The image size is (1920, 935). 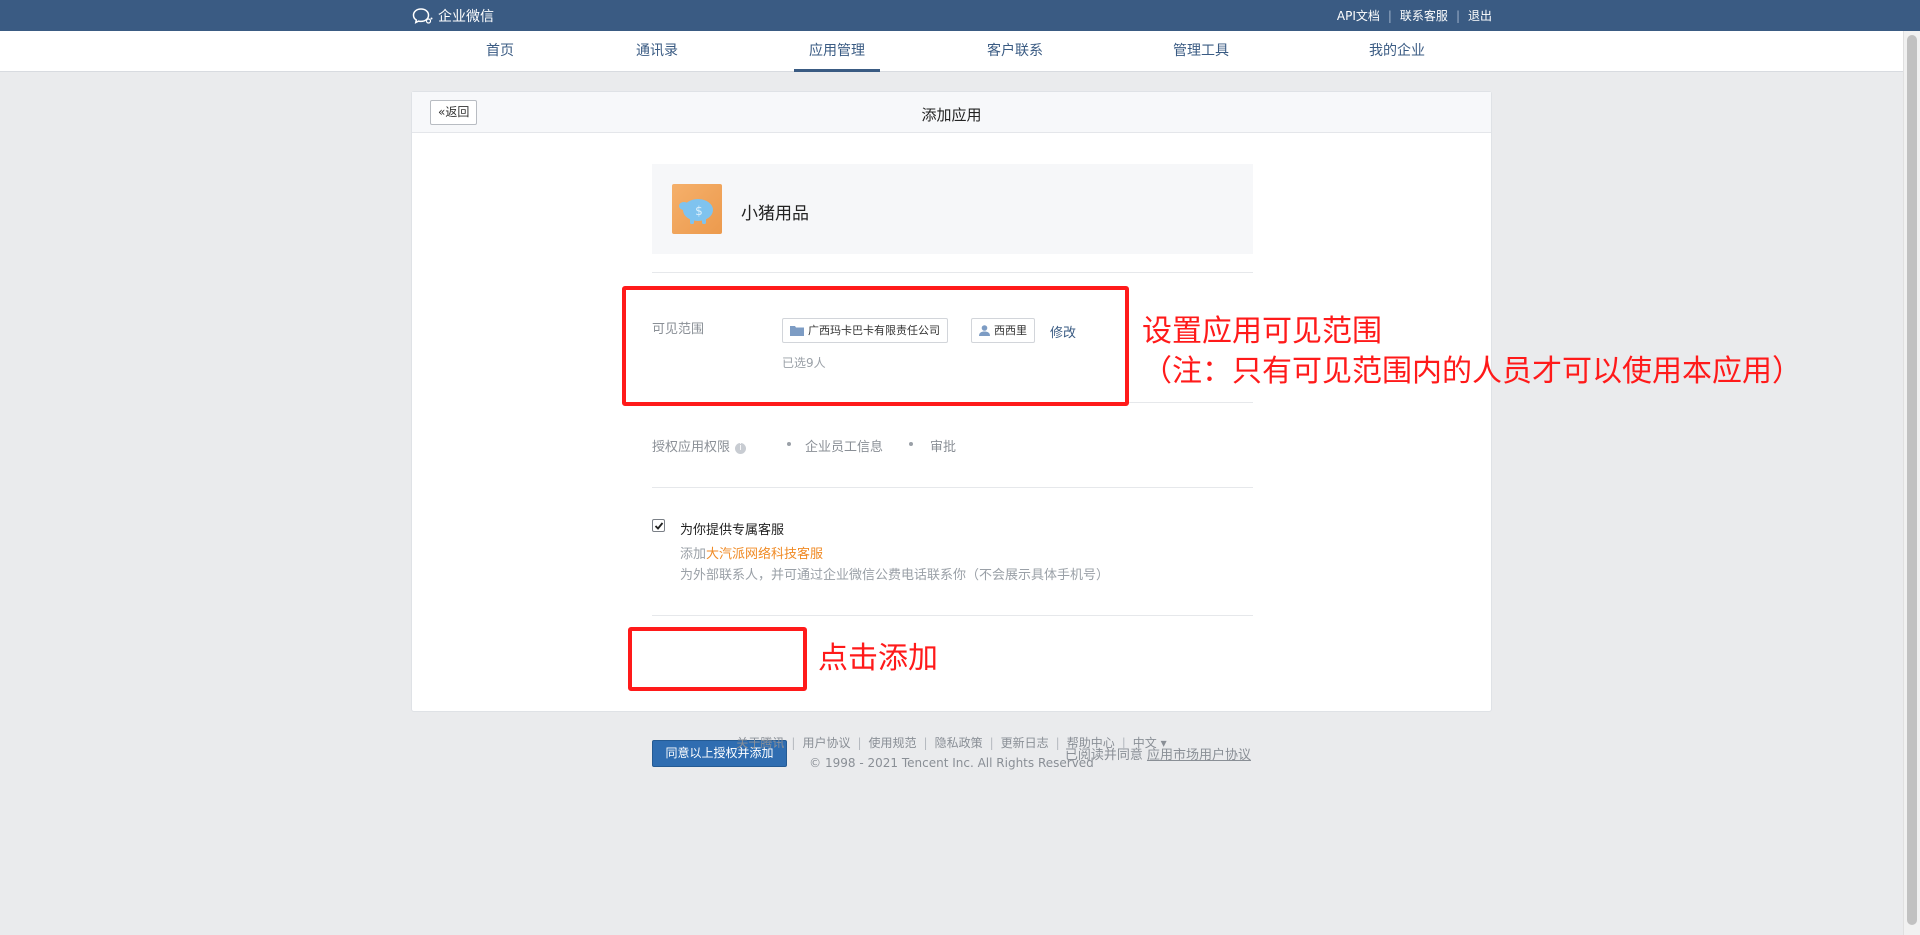 What do you see at coordinates (1091, 743) in the screenshot?
I see `footer-link-help: 帮助中心` at bounding box center [1091, 743].